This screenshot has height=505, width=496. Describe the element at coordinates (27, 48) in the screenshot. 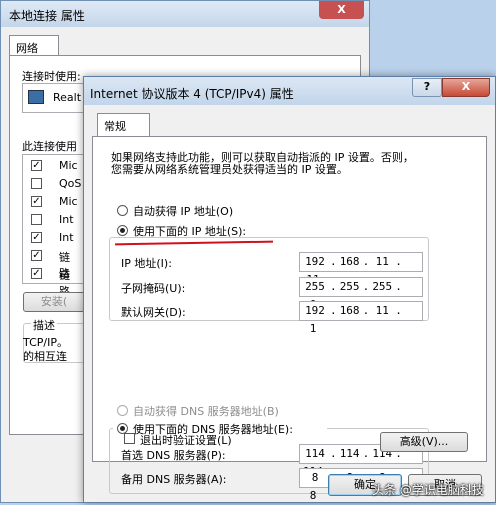

I see `back-tab-label: 网络` at that location.